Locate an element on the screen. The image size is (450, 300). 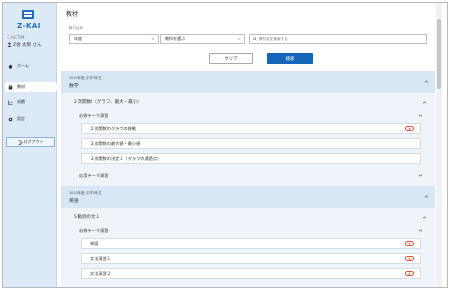
search-field is located at coordinates (338, 39).